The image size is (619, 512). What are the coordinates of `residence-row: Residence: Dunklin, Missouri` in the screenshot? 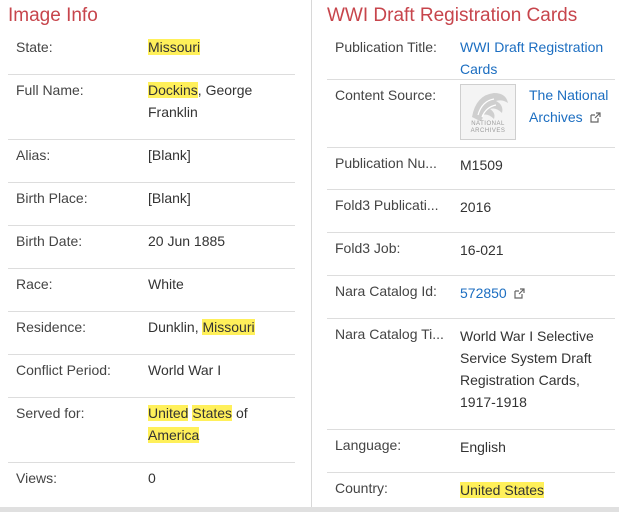 It's located at (151, 333).